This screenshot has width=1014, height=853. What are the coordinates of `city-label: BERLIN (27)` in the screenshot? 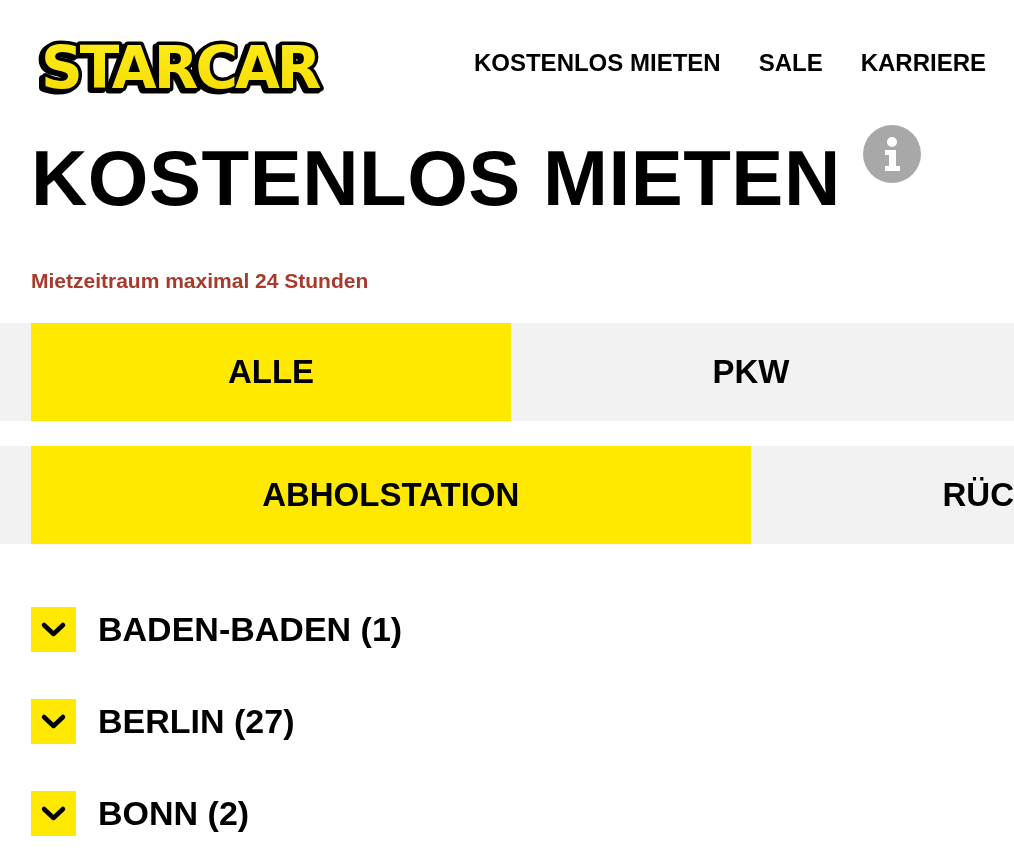 It's located at (196, 721).